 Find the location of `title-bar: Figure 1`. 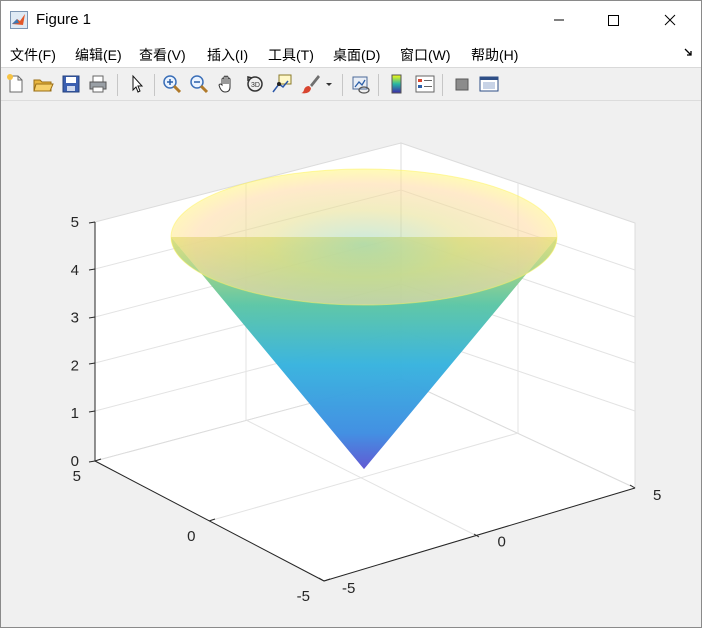

title-bar: Figure 1 is located at coordinates (351, 20).